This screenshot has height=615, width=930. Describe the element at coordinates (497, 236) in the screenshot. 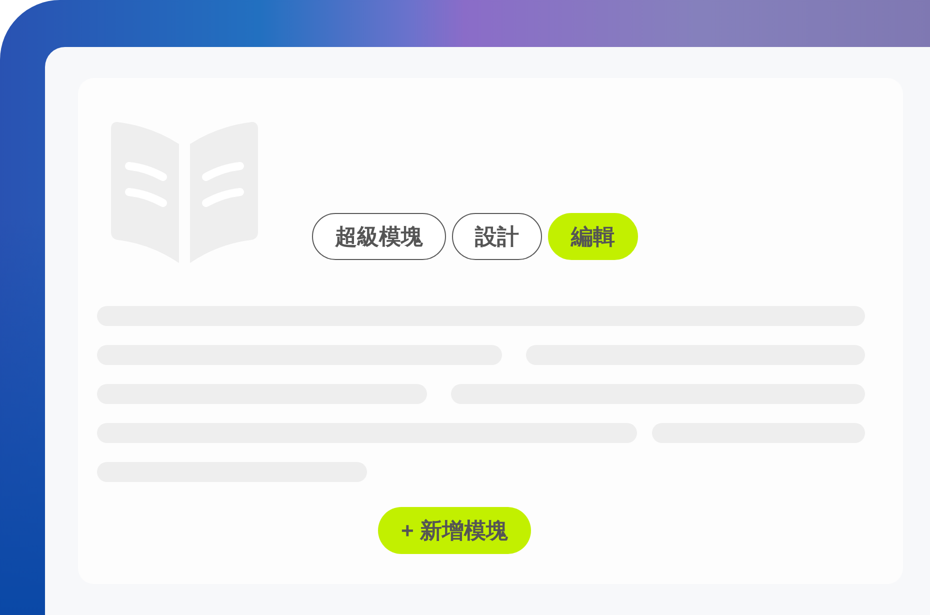

I see `category-tab: 設計` at that location.